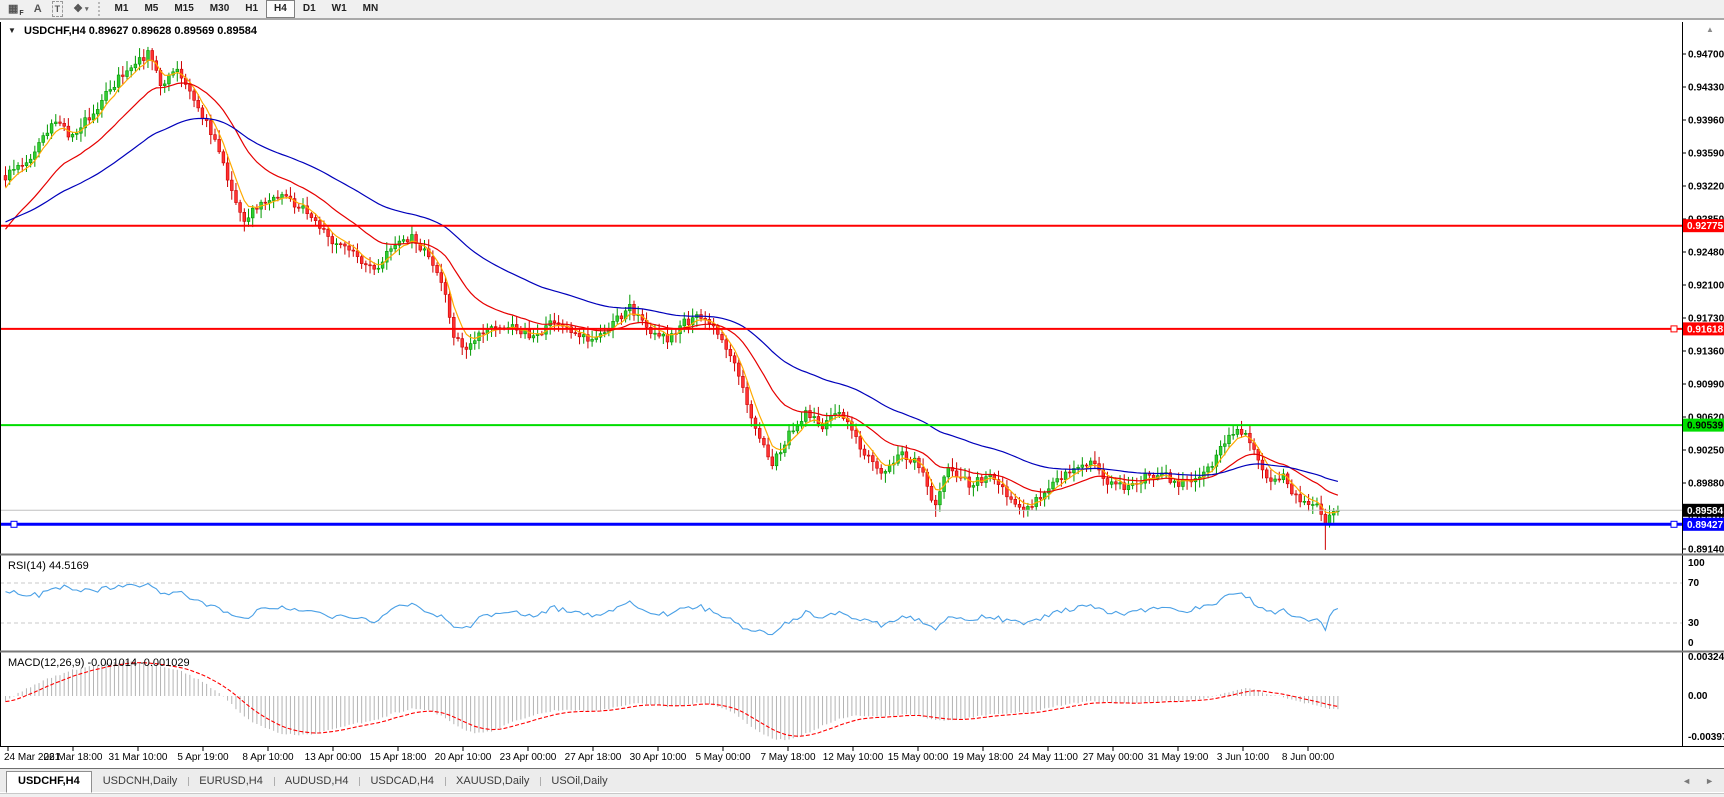 The height and width of the screenshot is (797, 1724). I want to click on chart-shift-icon: ▲, so click(1710, 29).